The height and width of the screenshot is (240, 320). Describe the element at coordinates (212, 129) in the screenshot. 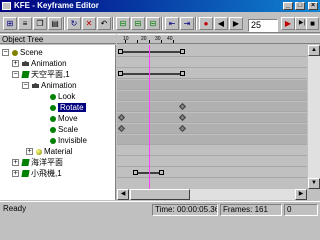

I see `timeline-row-scale` at that location.